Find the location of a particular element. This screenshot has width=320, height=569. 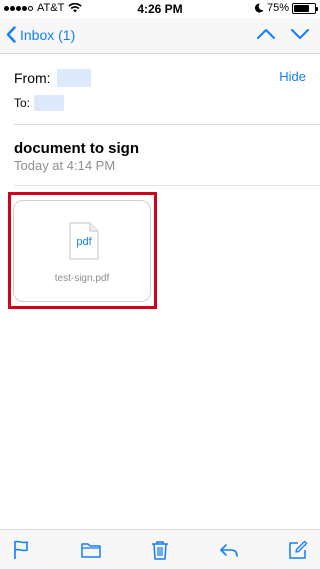

trash-icon is located at coordinates (160, 550).